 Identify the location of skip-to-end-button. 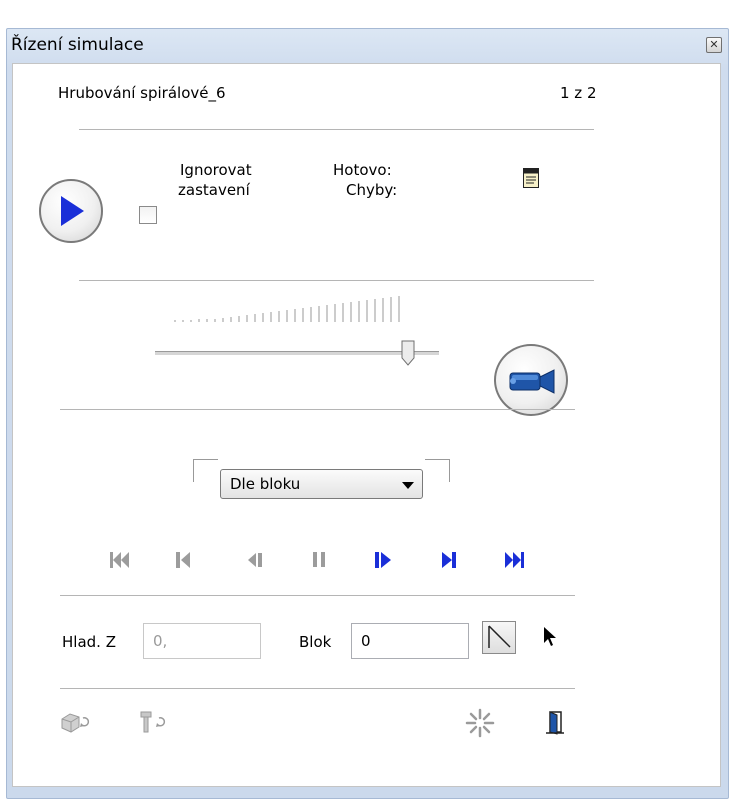
(514, 560).